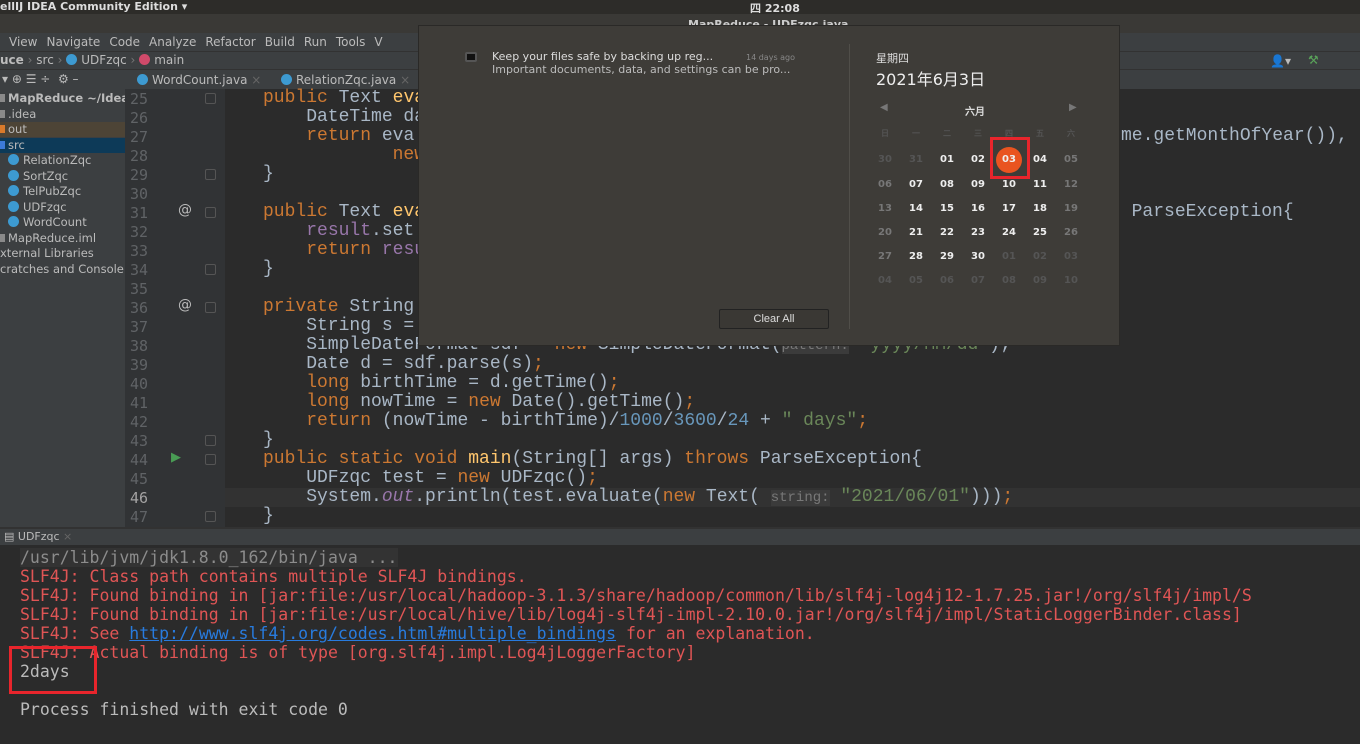 This screenshot has width=1360, height=744. Describe the element at coordinates (916, 257) in the screenshot. I see `calendar-day: 28` at that location.